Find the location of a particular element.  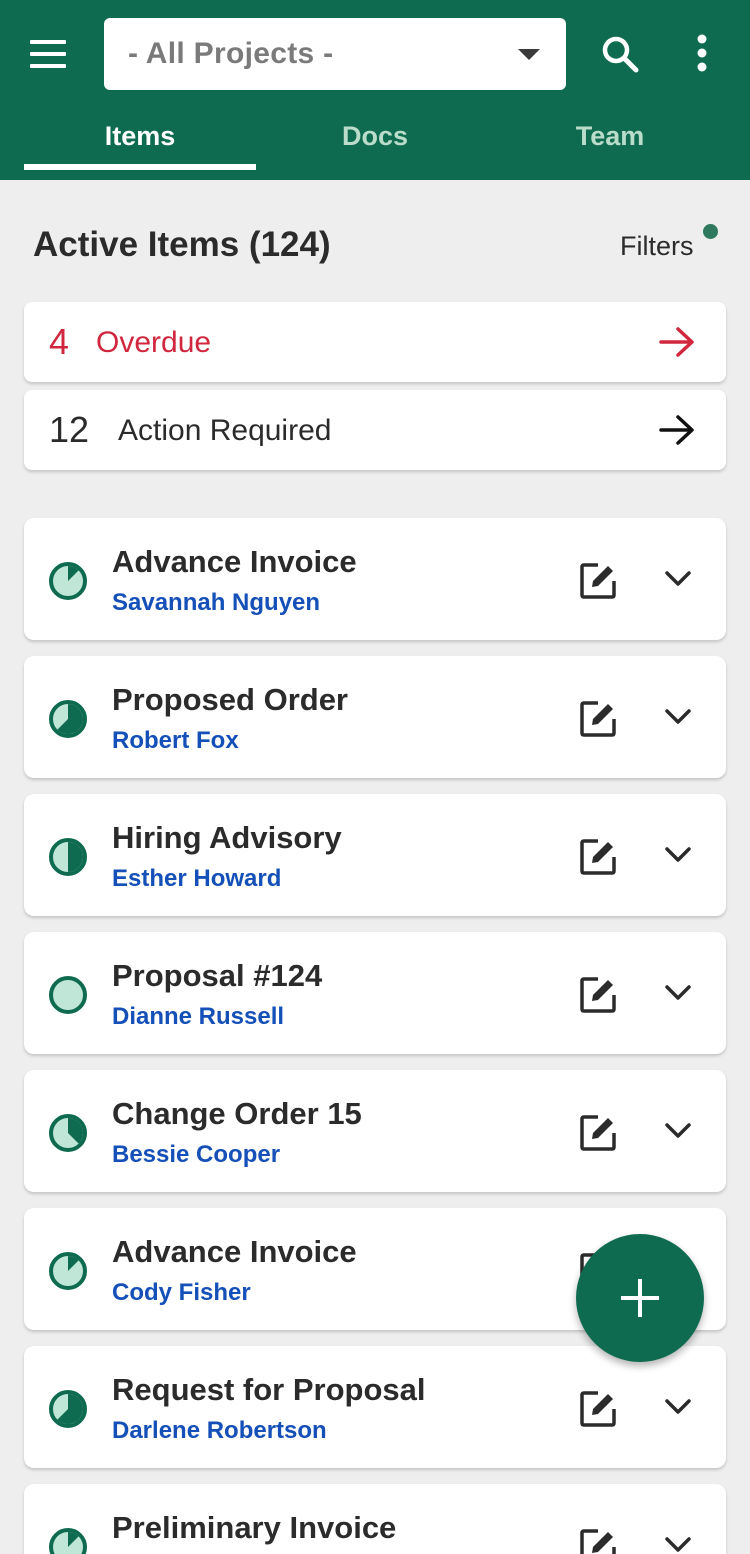

item-card: Advance Invoice Savannah Nguyen is located at coordinates (375, 579).